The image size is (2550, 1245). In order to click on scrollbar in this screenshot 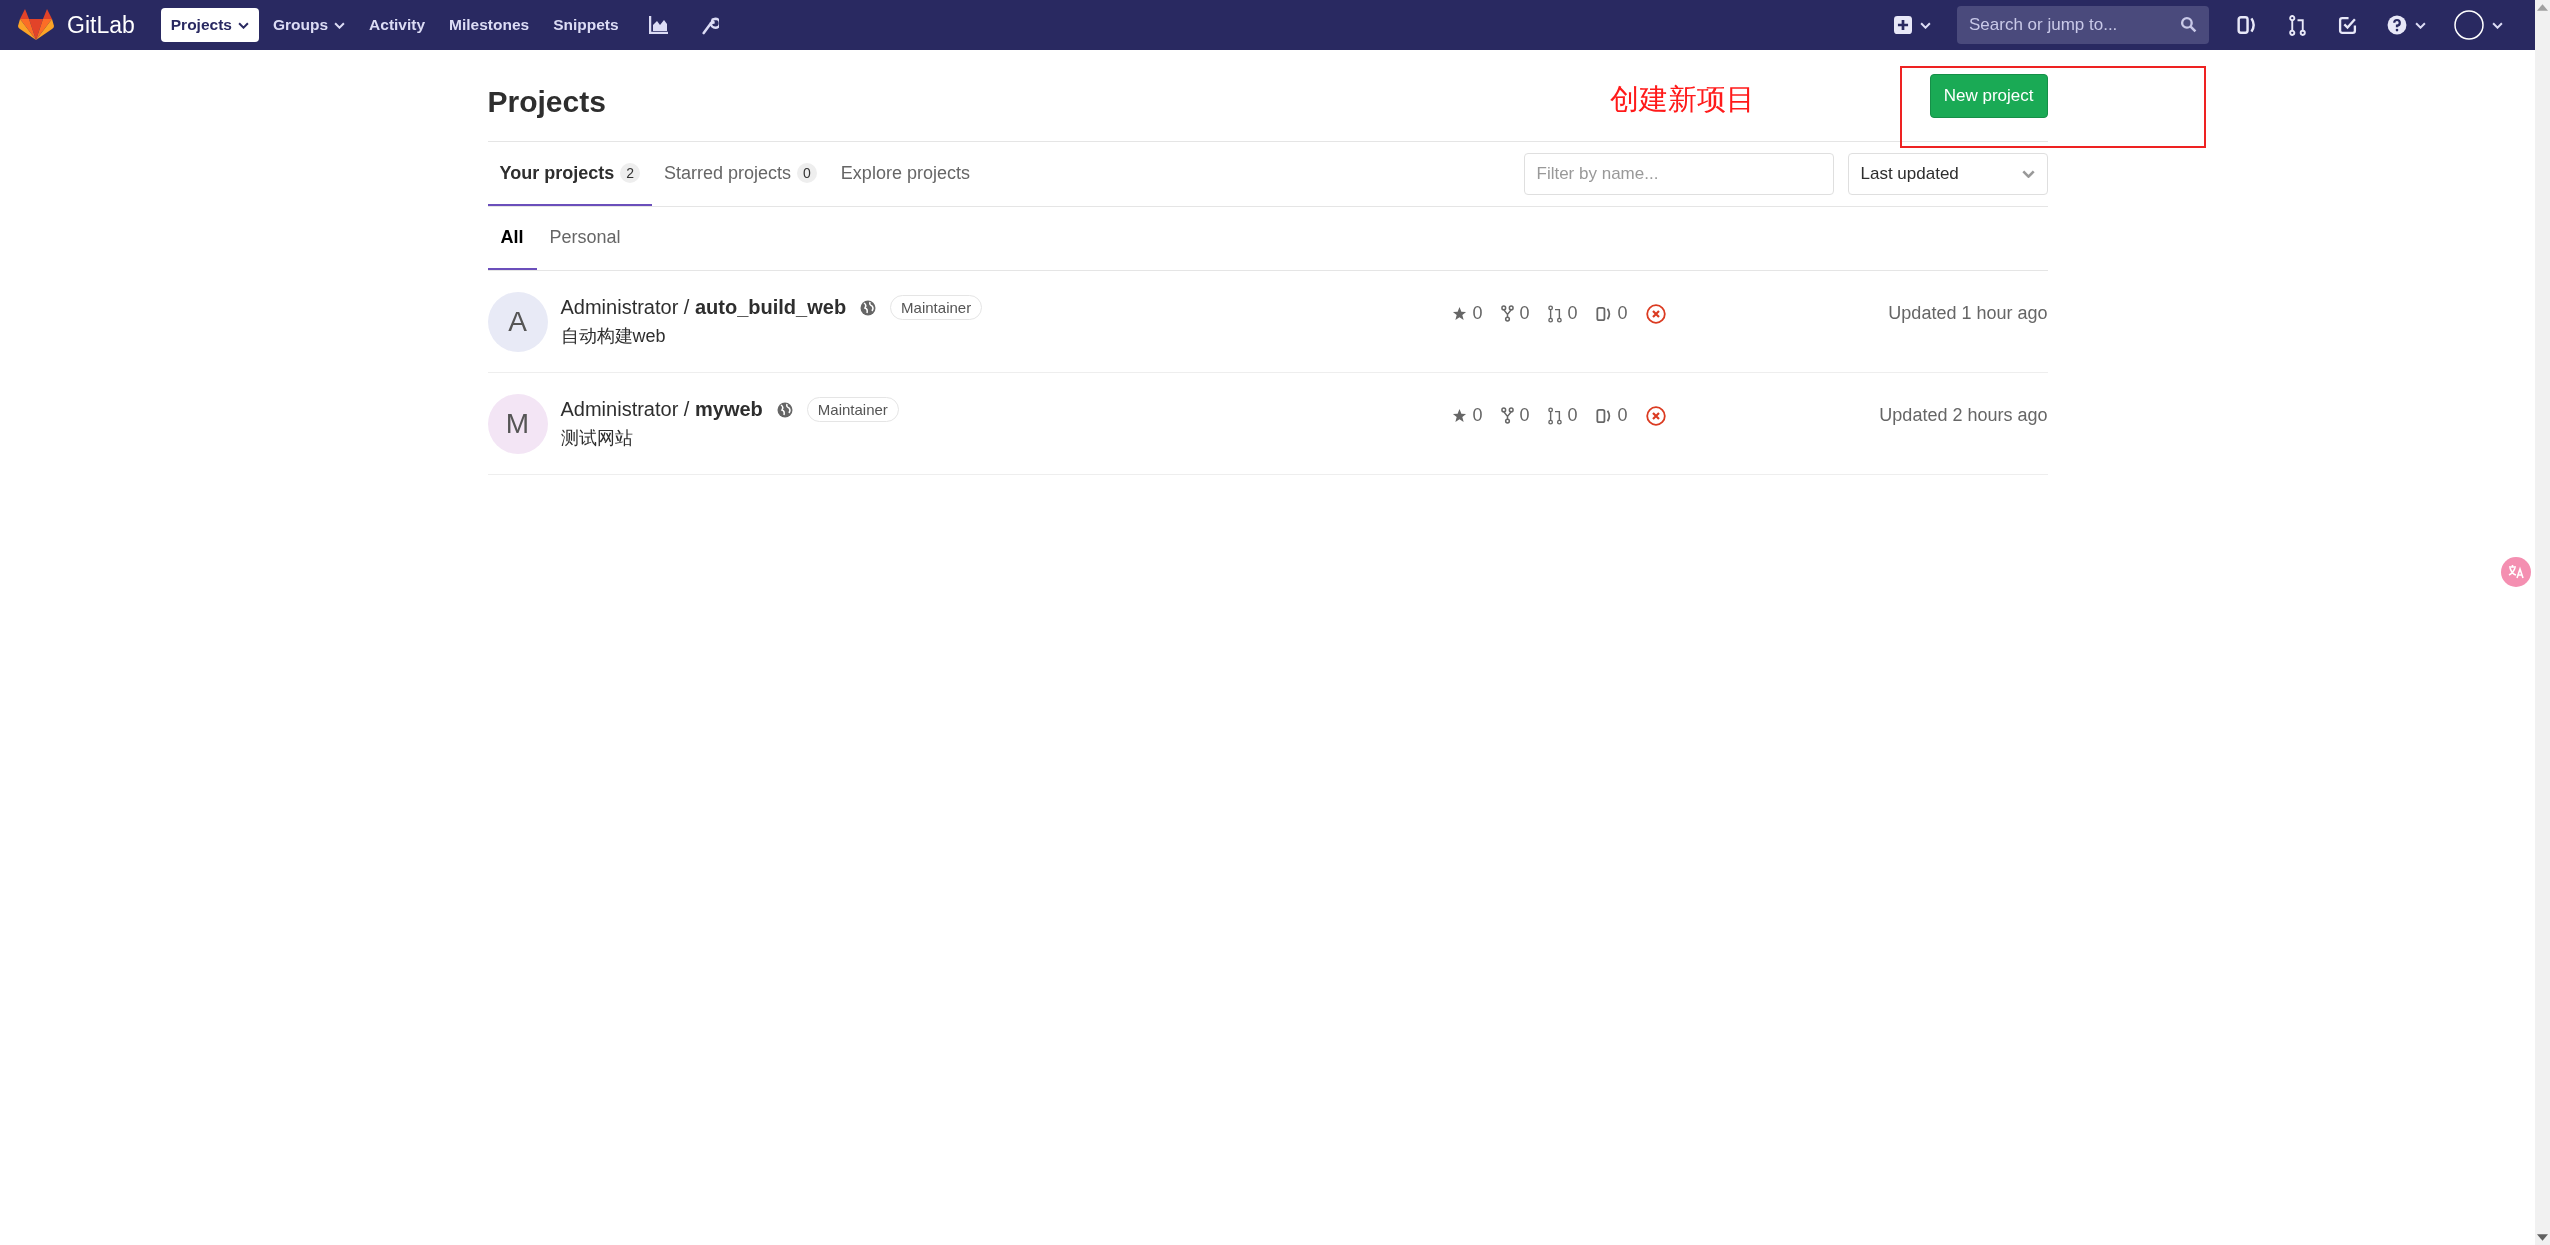, I will do `click(2542, 622)`.